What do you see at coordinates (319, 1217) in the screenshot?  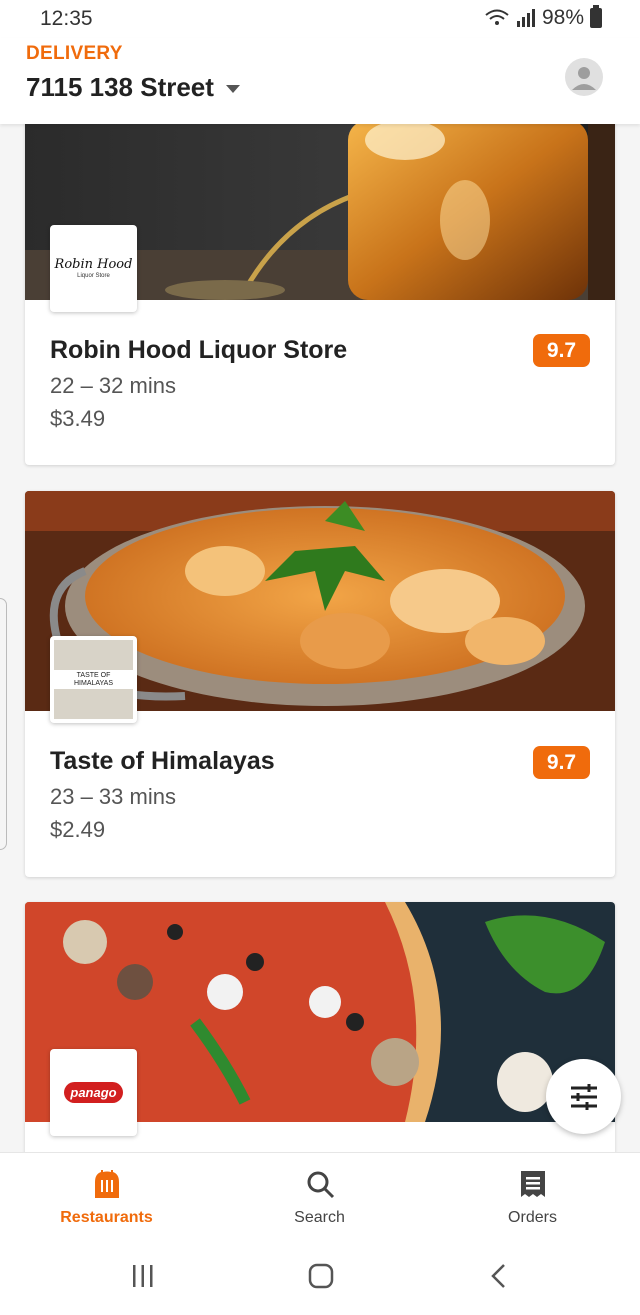 I see `nav-label: Search` at bounding box center [319, 1217].